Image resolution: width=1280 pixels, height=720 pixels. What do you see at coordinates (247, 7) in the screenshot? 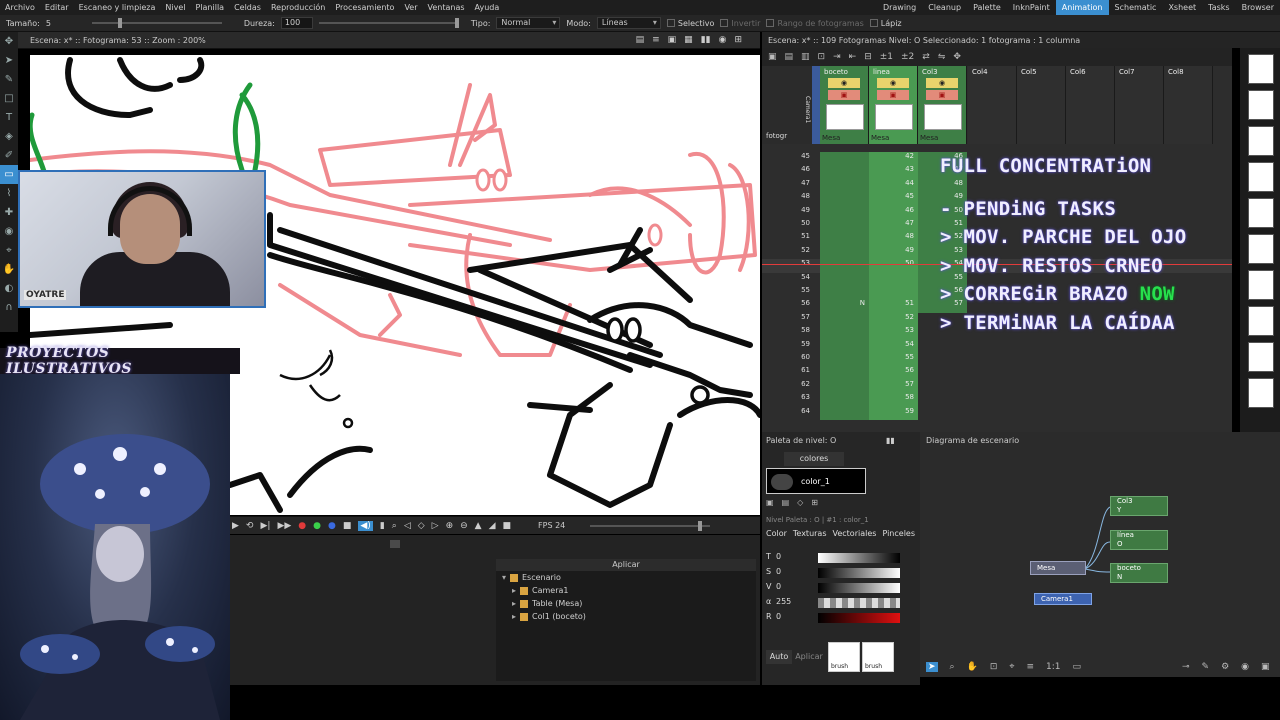
I see `menu-celdas: Celdas` at bounding box center [247, 7].